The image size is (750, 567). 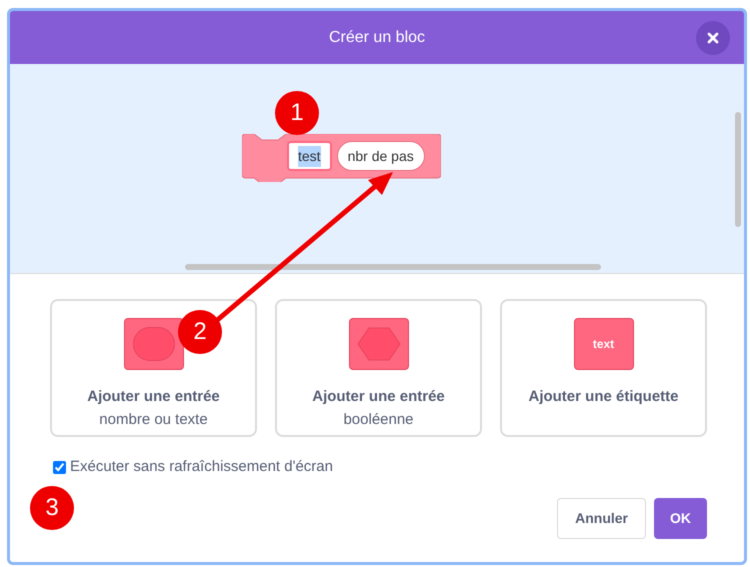 What do you see at coordinates (59, 467) in the screenshot?
I see `checkbox` at bounding box center [59, 467].